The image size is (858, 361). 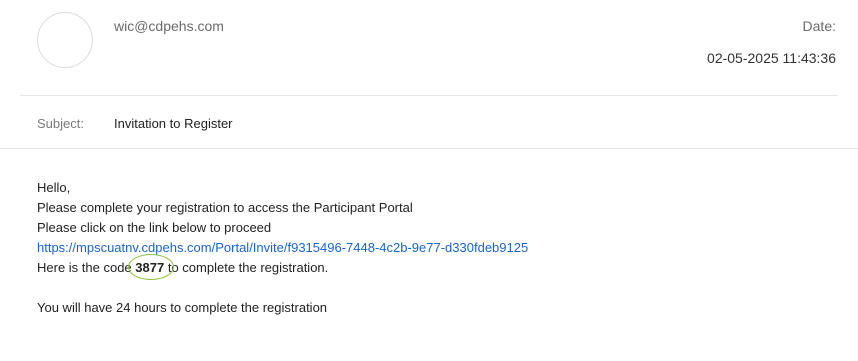 I want to click on registration-code-value: 3877, so click(x=150, y=267).